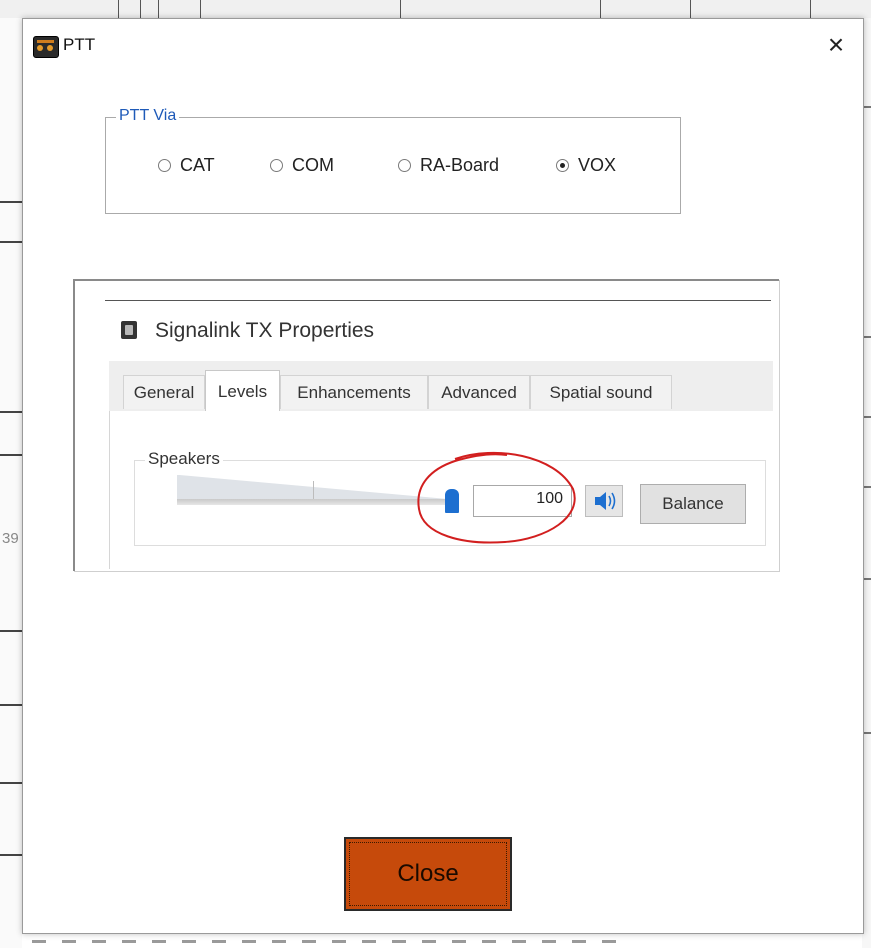  Describe the element at coordinates (184, 459) in the screenshot. I see `speakers-label: Speakers` at that location.